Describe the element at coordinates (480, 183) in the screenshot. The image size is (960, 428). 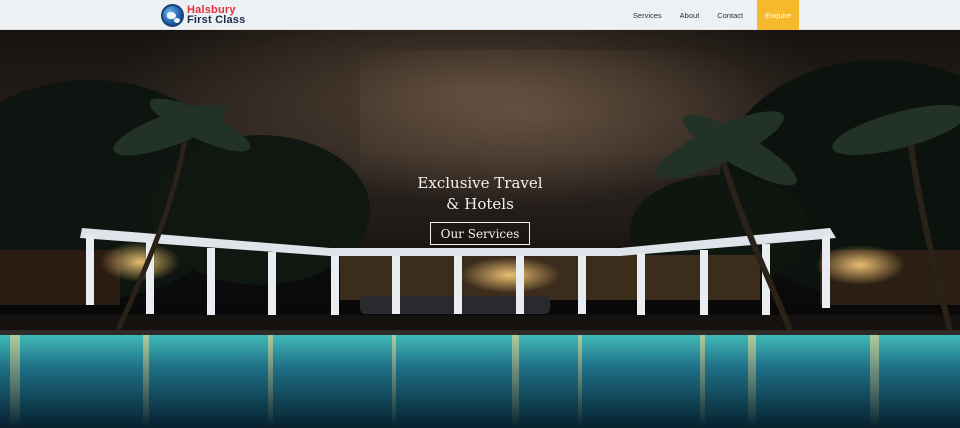
I see `hero-title-line-1: Exclusive Travel` at that location.